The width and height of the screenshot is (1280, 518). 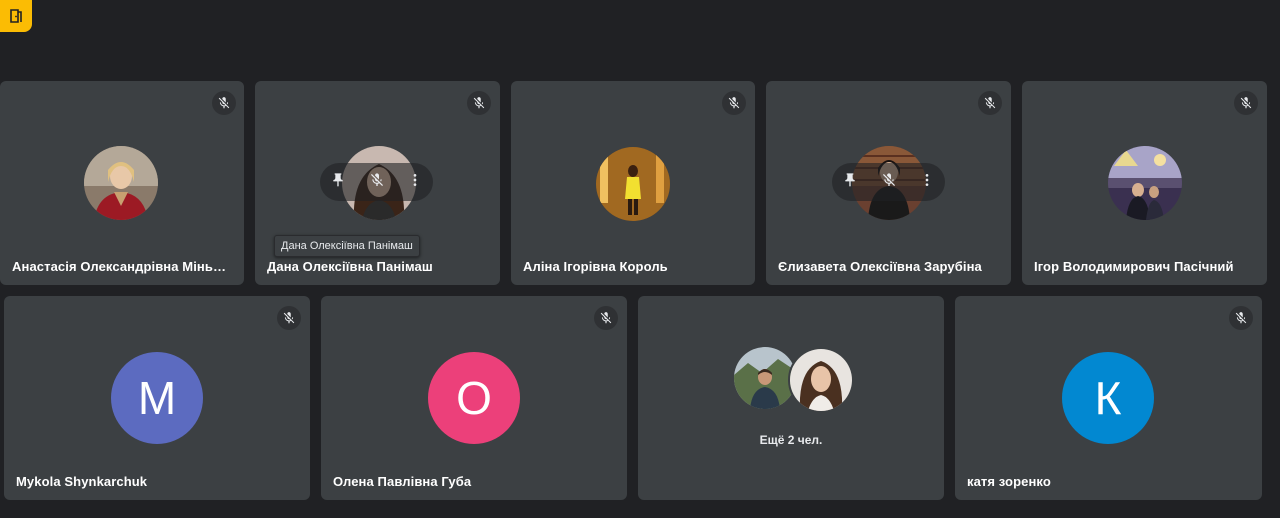 I want to click on participant-name: Дана Олексіївна Панімаш, so click(x=350, y=266).